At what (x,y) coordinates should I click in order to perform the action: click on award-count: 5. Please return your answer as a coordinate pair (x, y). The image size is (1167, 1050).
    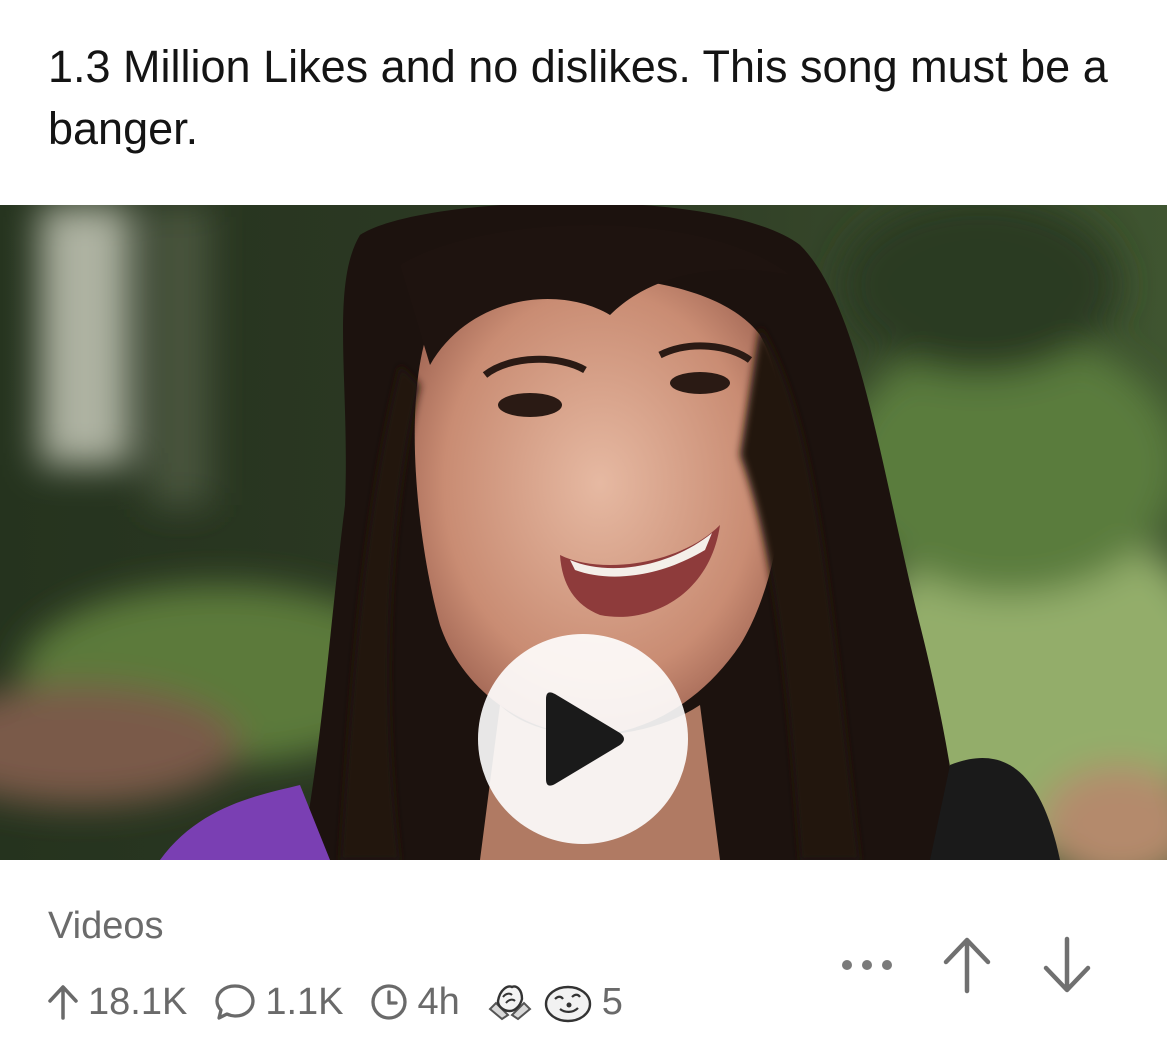
    Looking at the image, I should click on (612, 1001).